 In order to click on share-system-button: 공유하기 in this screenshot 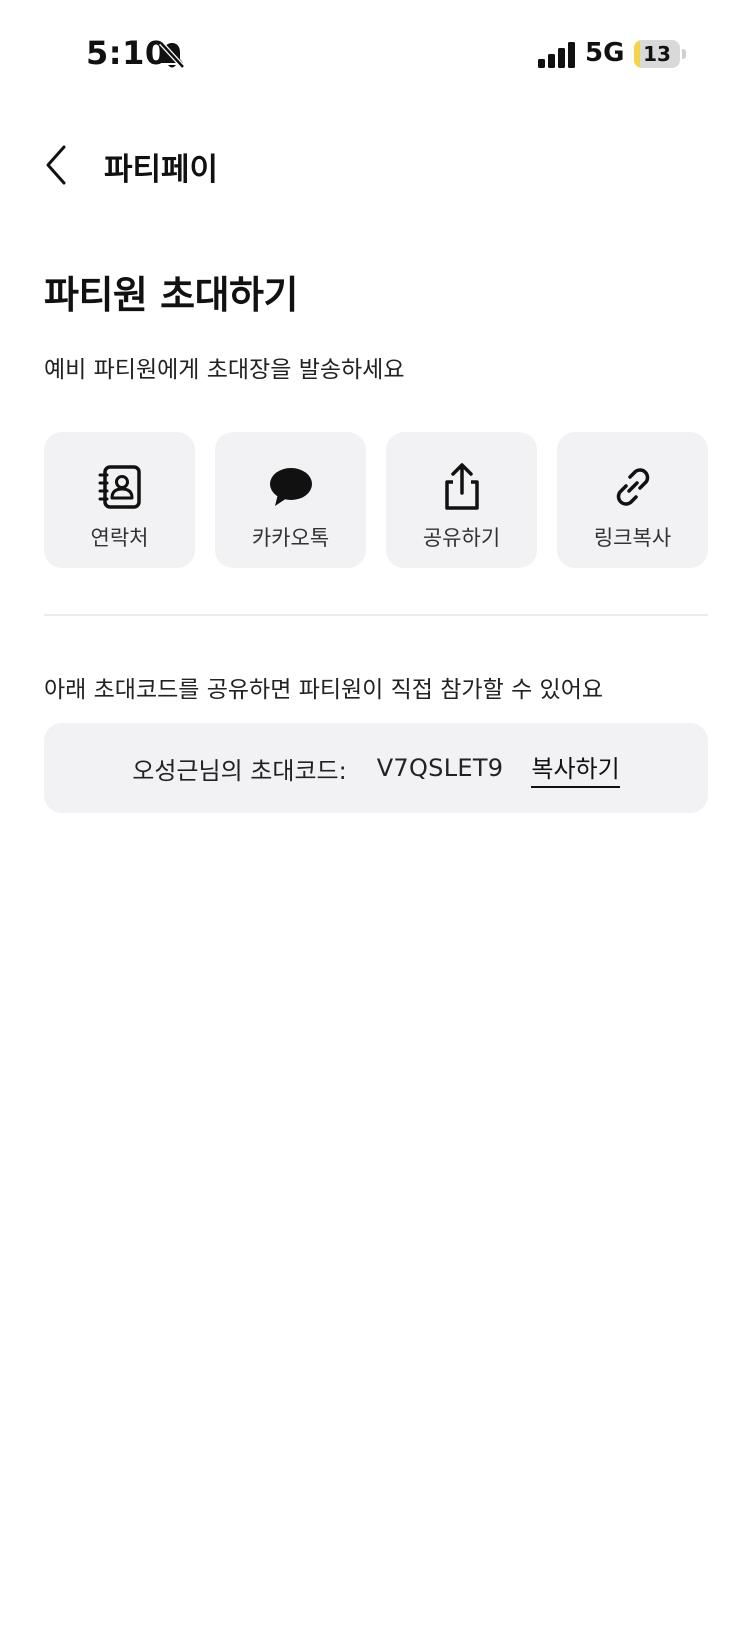, I will do `click(461, 500)`.